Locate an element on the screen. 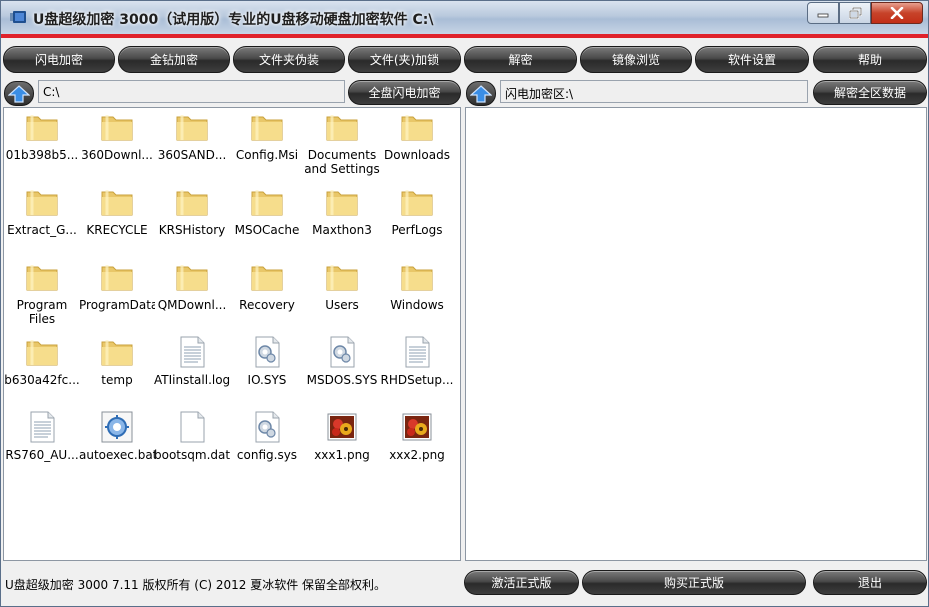  activate-button: 激活正式版 is located at coordinates (521, 582).